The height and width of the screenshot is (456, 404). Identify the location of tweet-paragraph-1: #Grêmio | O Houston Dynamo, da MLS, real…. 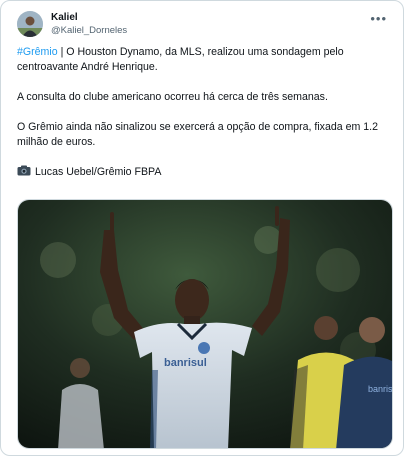
(205, 60).